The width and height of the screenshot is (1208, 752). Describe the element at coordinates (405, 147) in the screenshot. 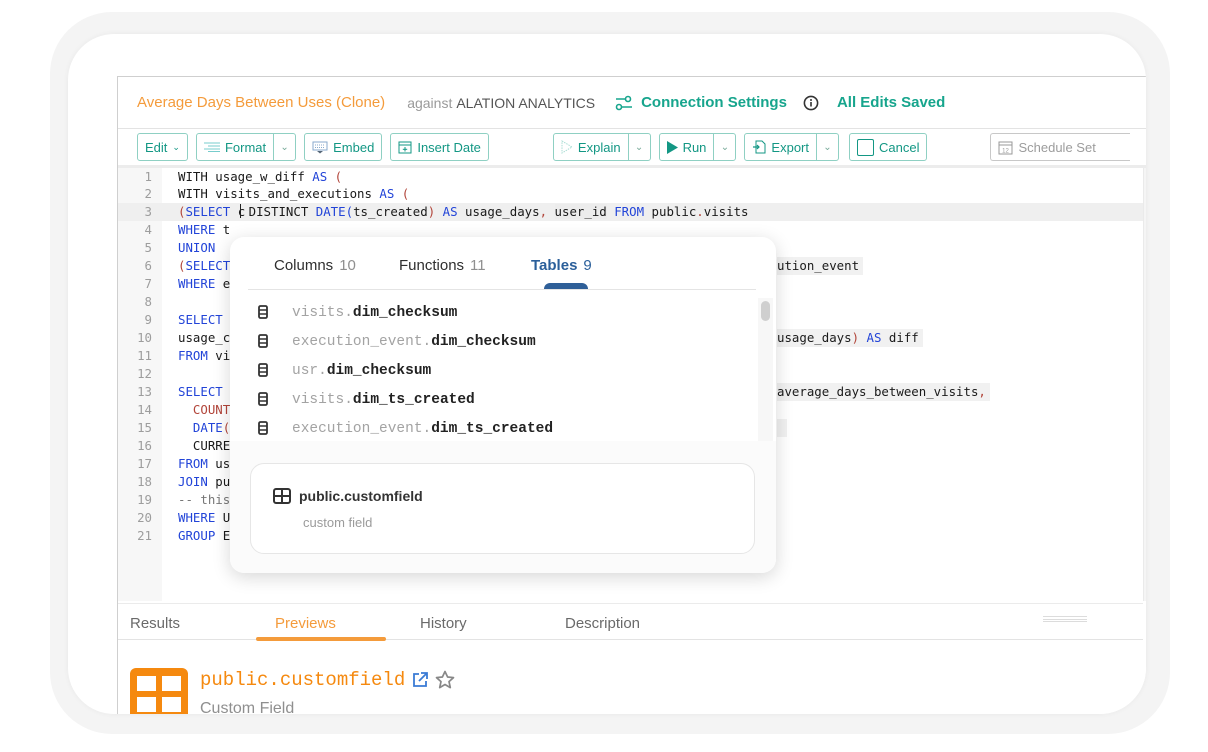

I see `calendar-plus-icon` at that location.